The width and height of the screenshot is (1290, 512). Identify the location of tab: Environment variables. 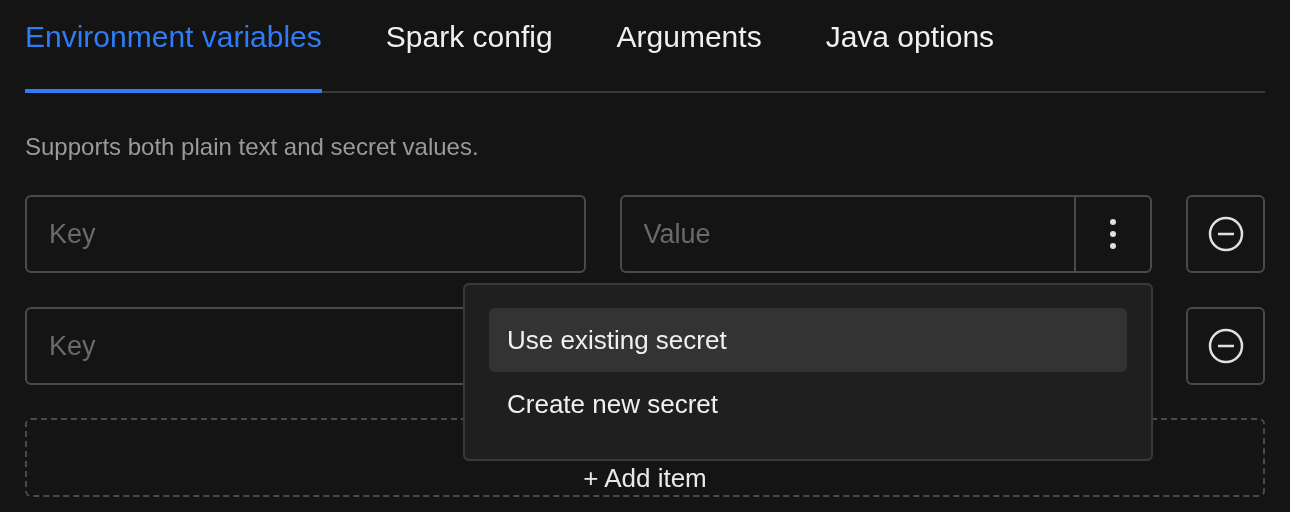
(173, 46).